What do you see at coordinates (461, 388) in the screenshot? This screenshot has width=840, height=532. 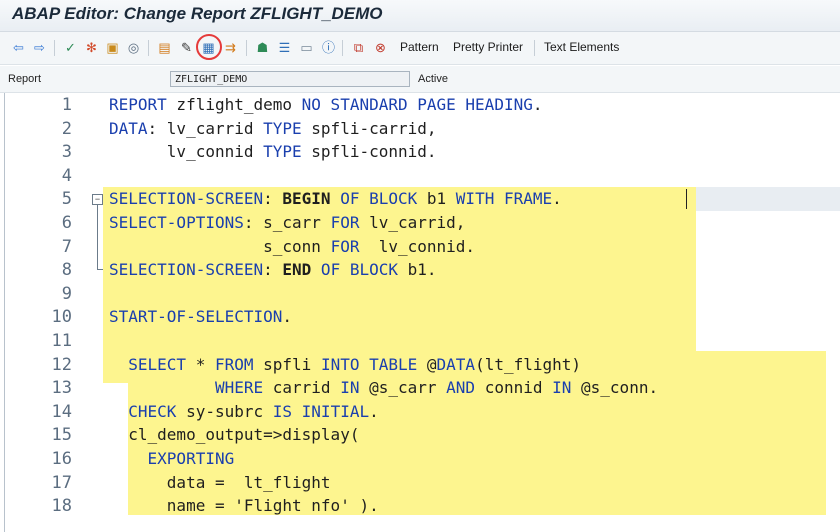 I see `code-token: AND` at bounding box center [461, 388].